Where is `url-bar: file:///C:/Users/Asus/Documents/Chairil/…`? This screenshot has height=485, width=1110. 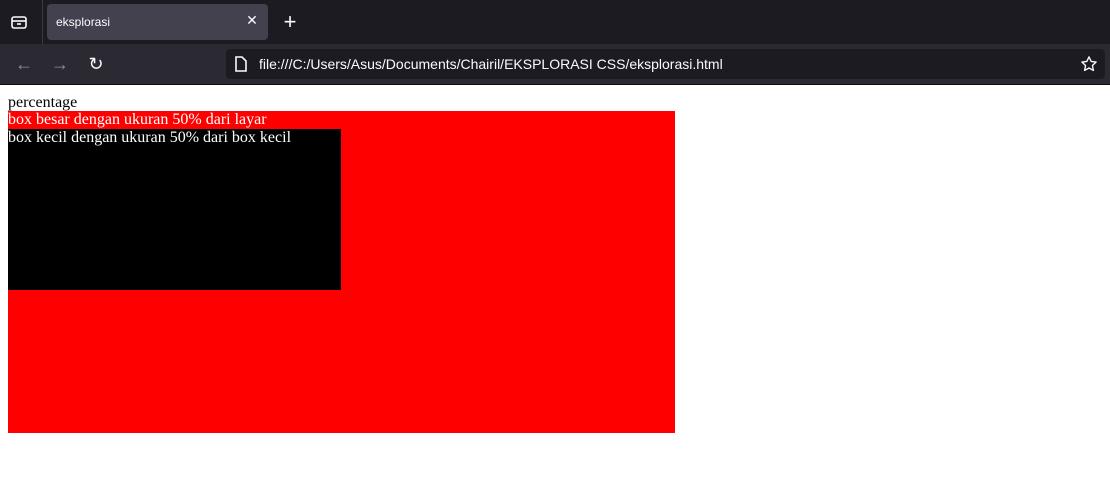 url-bar: file:///C:/Users/Asus/Documents/Chairil/… is located at coordinates (665, 64).